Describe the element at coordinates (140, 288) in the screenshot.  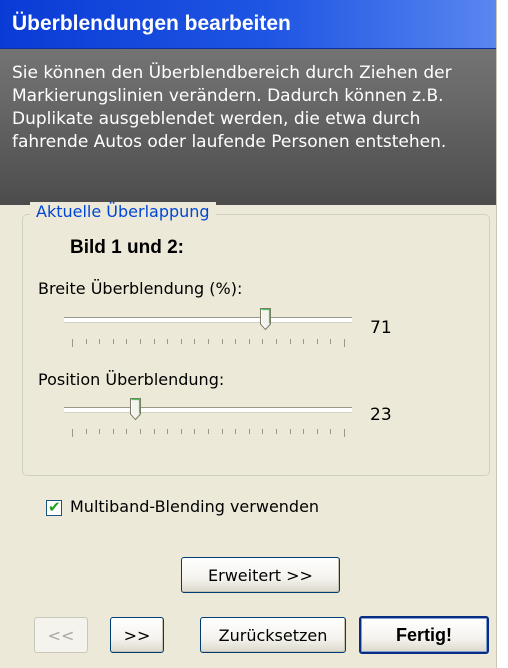
I see `blend-width-label: Breite Überblendung (%):` at that location.